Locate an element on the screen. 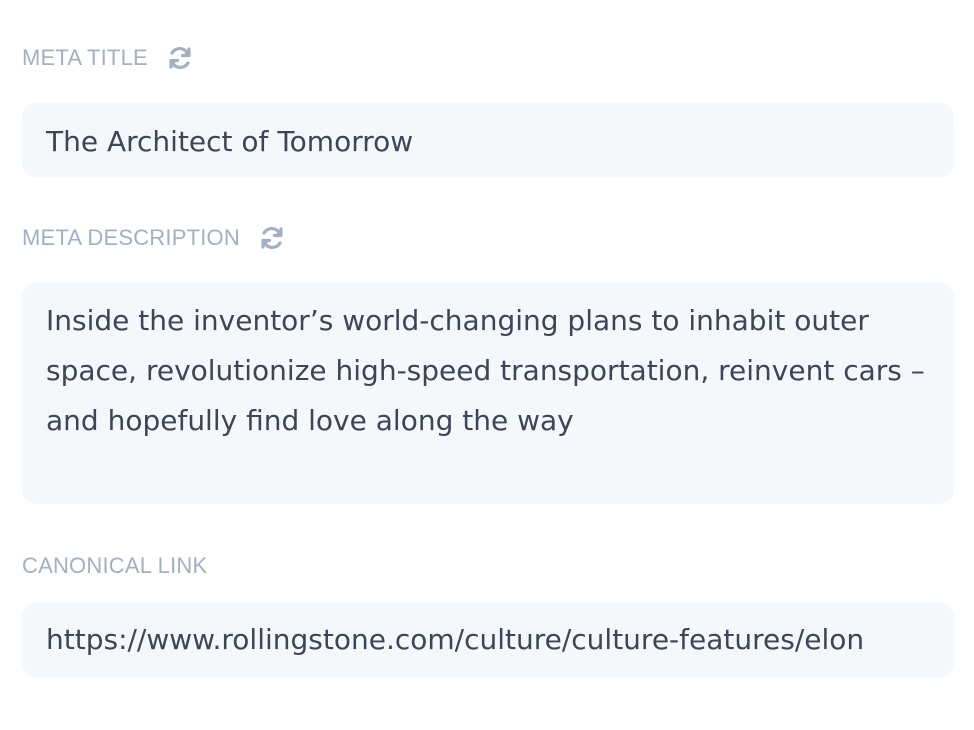 This screenshot has width=974, height=730. meta-description-label: META DESCRIPTION is located at coordinates (131, 237).